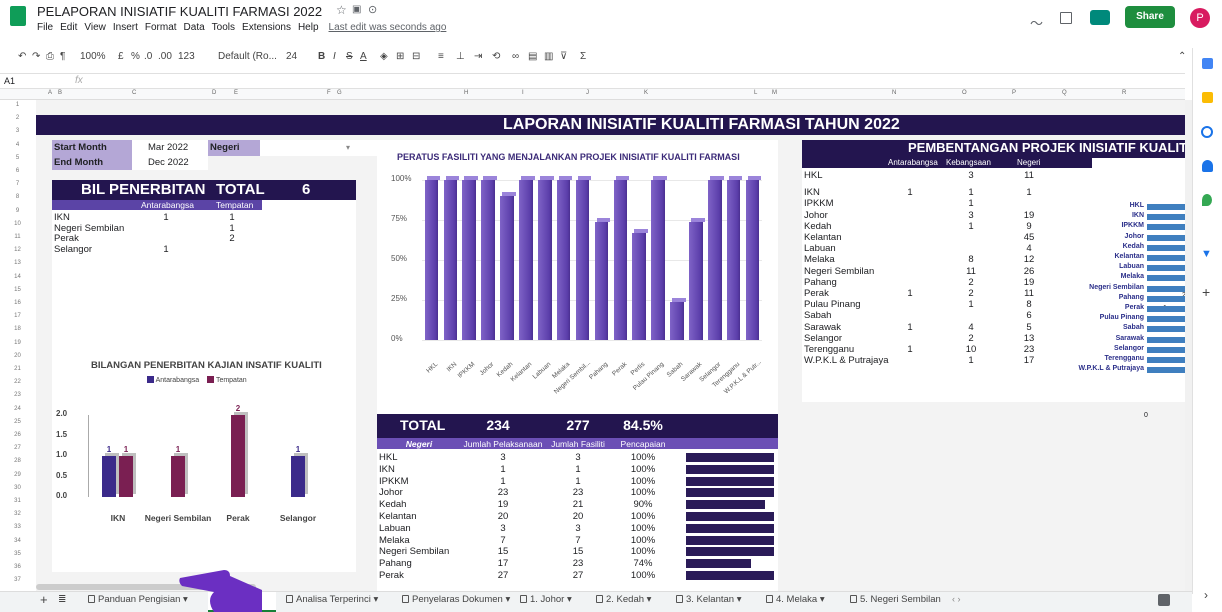  What do you see at coordinates (640, 284) in the screenshot?
I see `bar-perlis` at bounding box center [640, 284].